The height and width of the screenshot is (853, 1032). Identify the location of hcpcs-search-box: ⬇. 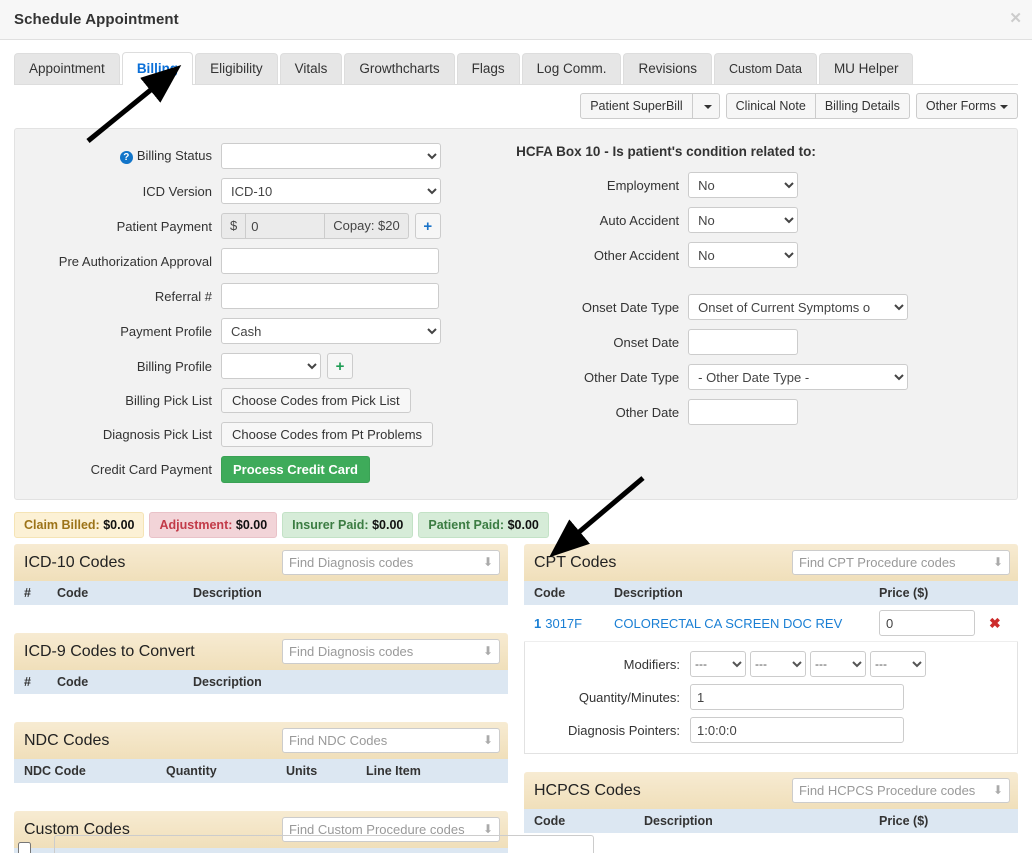
(901, 790).